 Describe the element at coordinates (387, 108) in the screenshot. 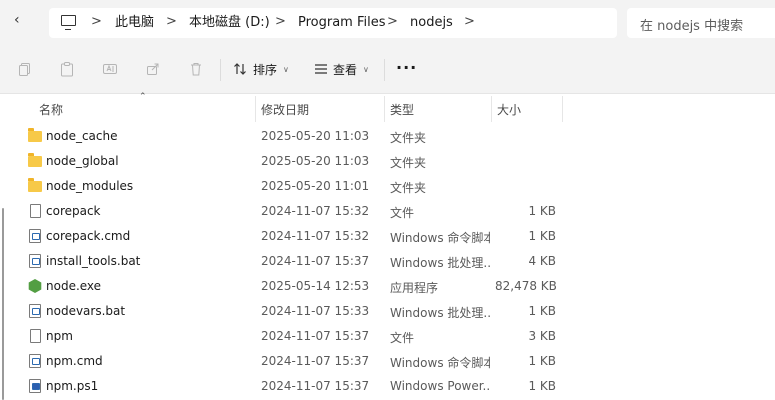

I see `column-header-row: 名称 修改日期 类型 大小` at that location.